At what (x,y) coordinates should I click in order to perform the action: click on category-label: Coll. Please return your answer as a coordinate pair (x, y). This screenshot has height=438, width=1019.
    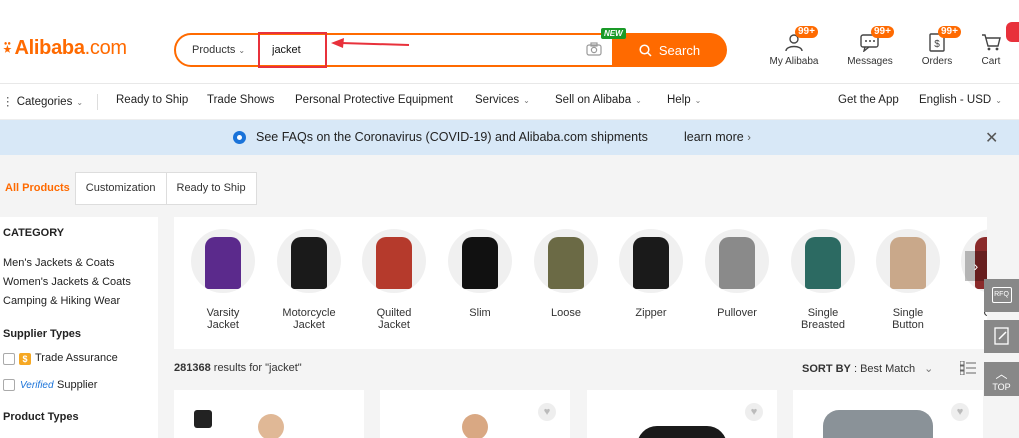
    Looking at the image, I should click on (970, 313).